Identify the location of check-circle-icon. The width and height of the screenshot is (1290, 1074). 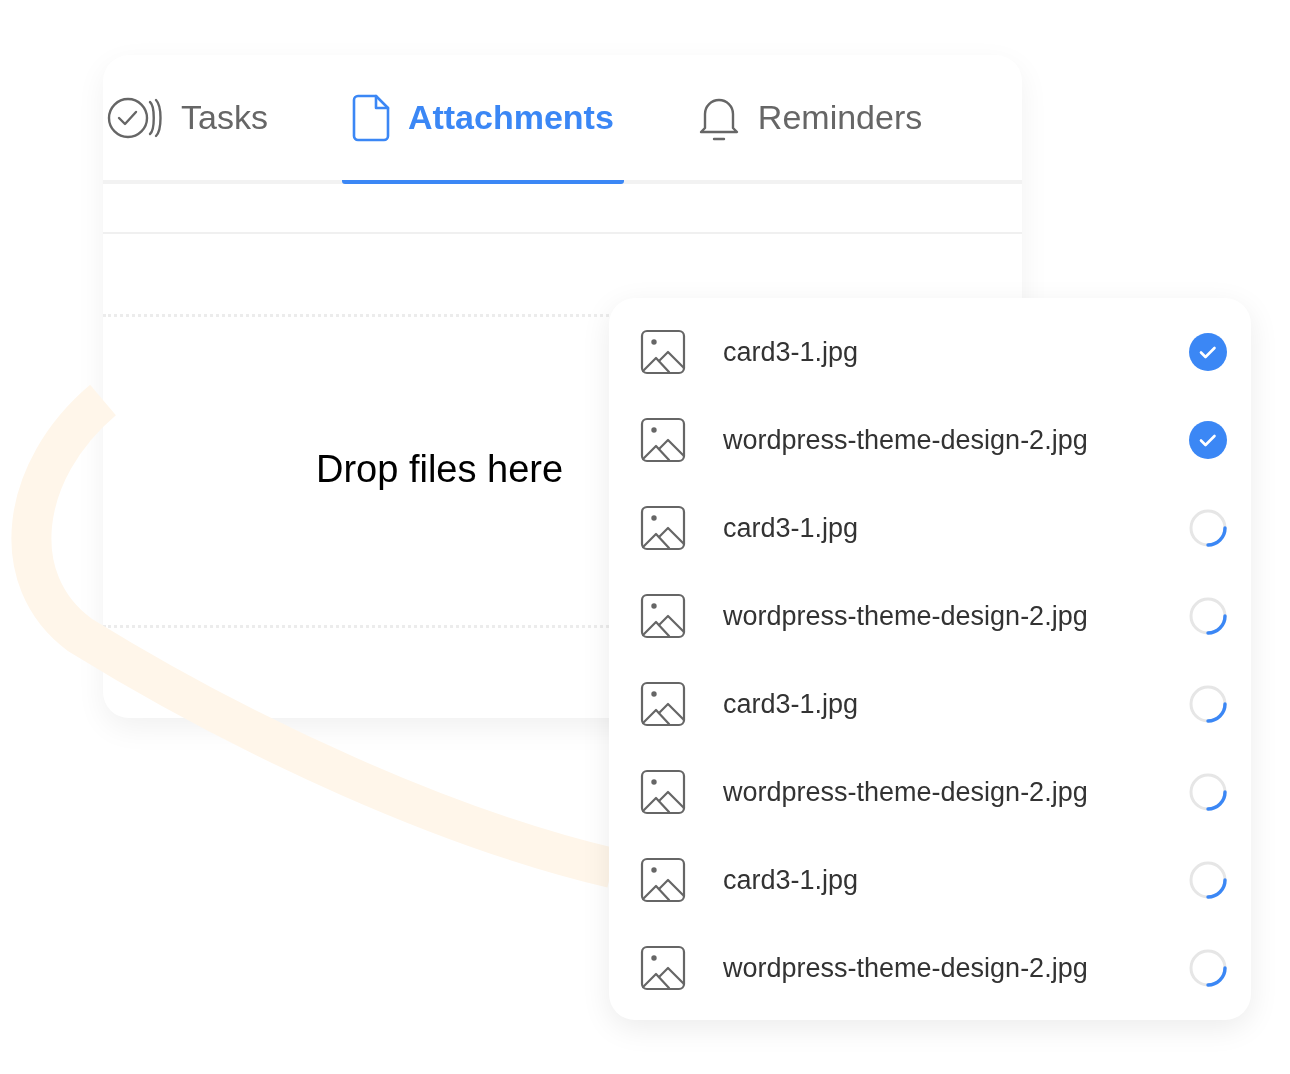
(135, 117).